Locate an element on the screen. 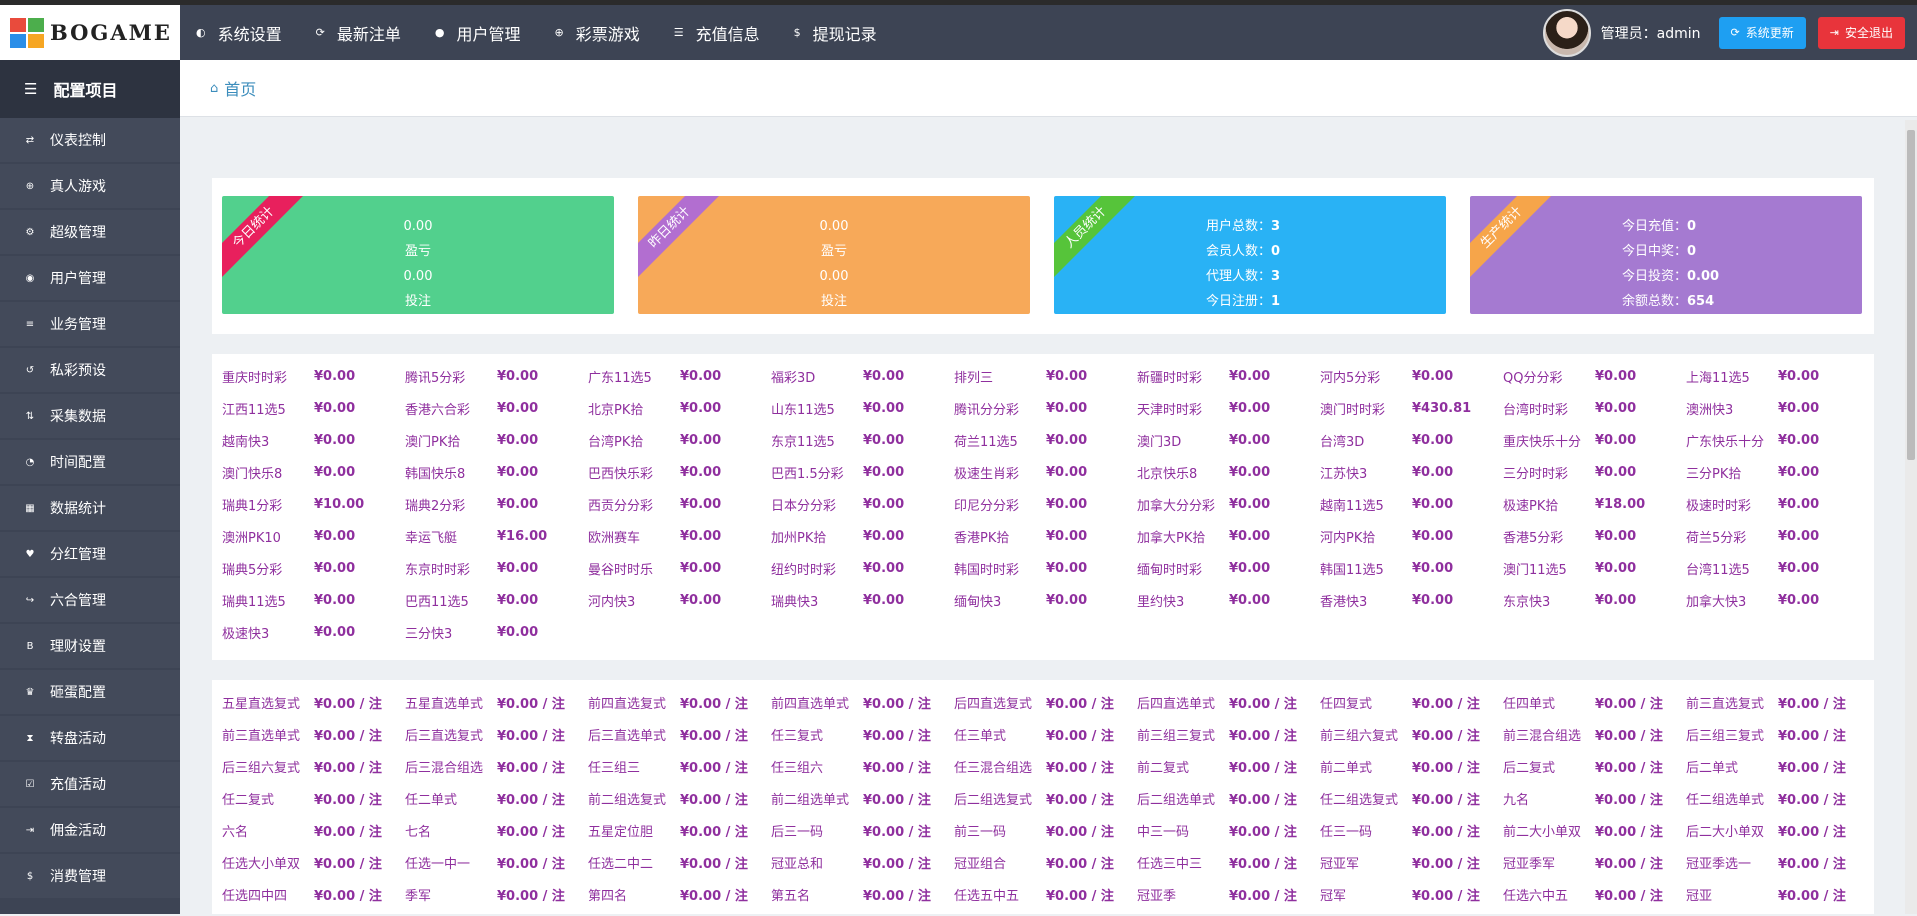 The height and width of the screenshot is (916, 1917). play-rate-cell: 五星直选单式 ¥0.00 / 注 is located at coordinates (496, 702).